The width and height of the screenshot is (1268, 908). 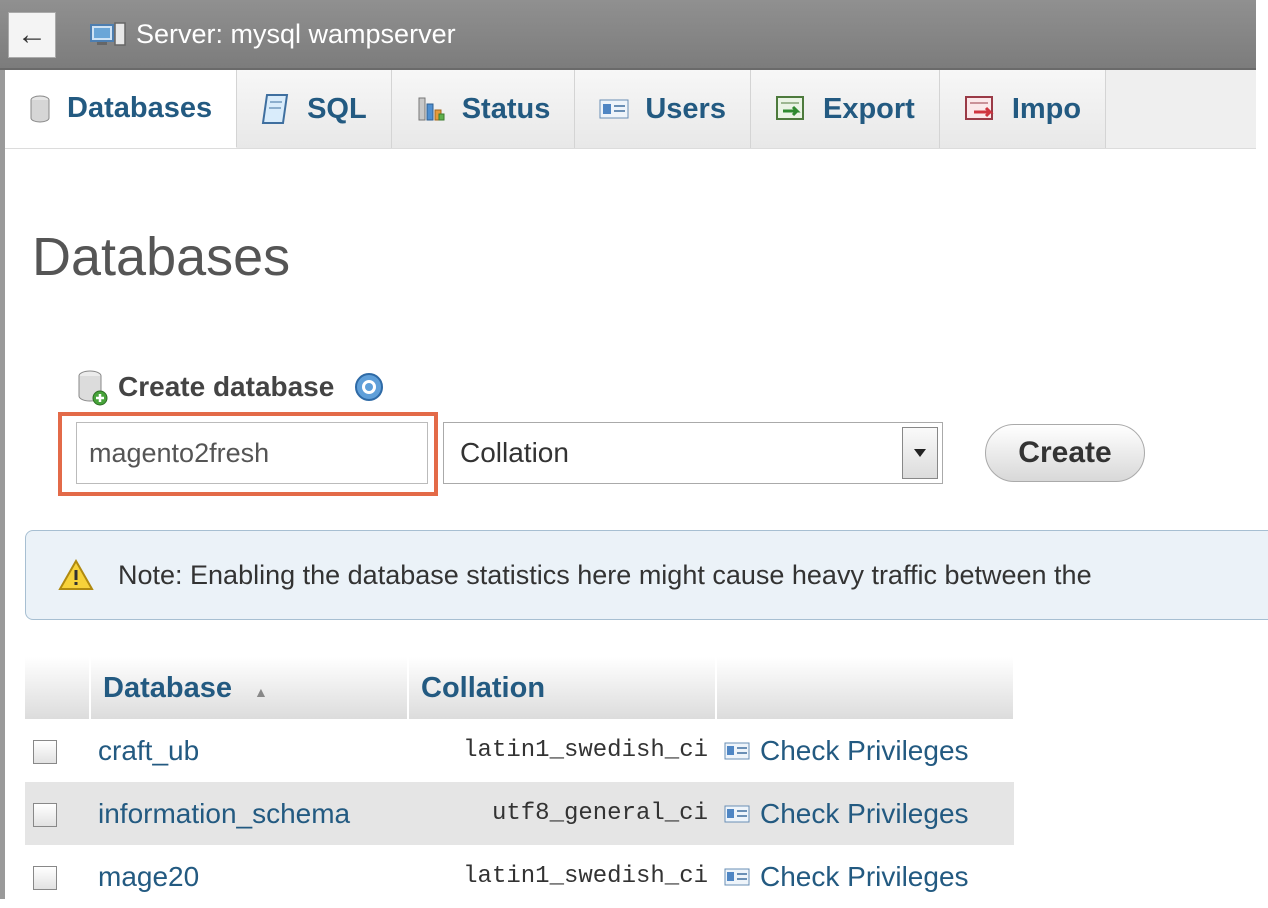 I want to click on database-name-input, so click(x=252, y=453).